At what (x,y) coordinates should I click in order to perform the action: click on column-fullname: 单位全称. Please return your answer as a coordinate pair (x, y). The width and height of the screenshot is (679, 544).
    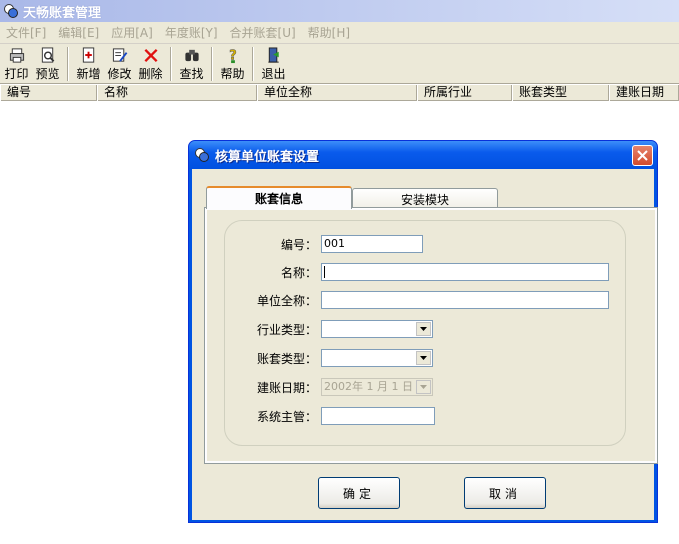
    Looking at the image, I should click on (337, 93).